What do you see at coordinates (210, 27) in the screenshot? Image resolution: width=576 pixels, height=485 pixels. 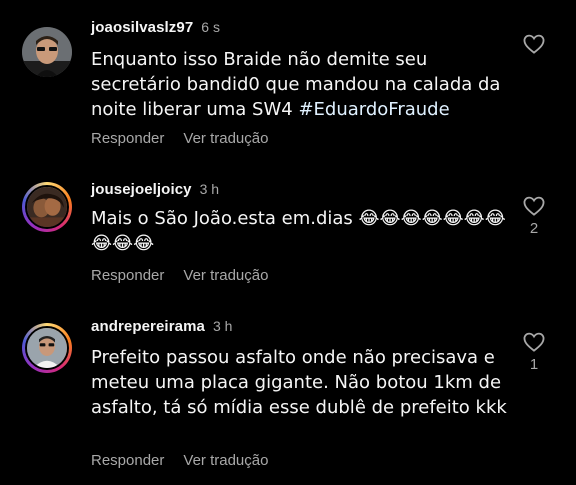 I see `timestamp: 6 s` at bounding box center [210, 27].